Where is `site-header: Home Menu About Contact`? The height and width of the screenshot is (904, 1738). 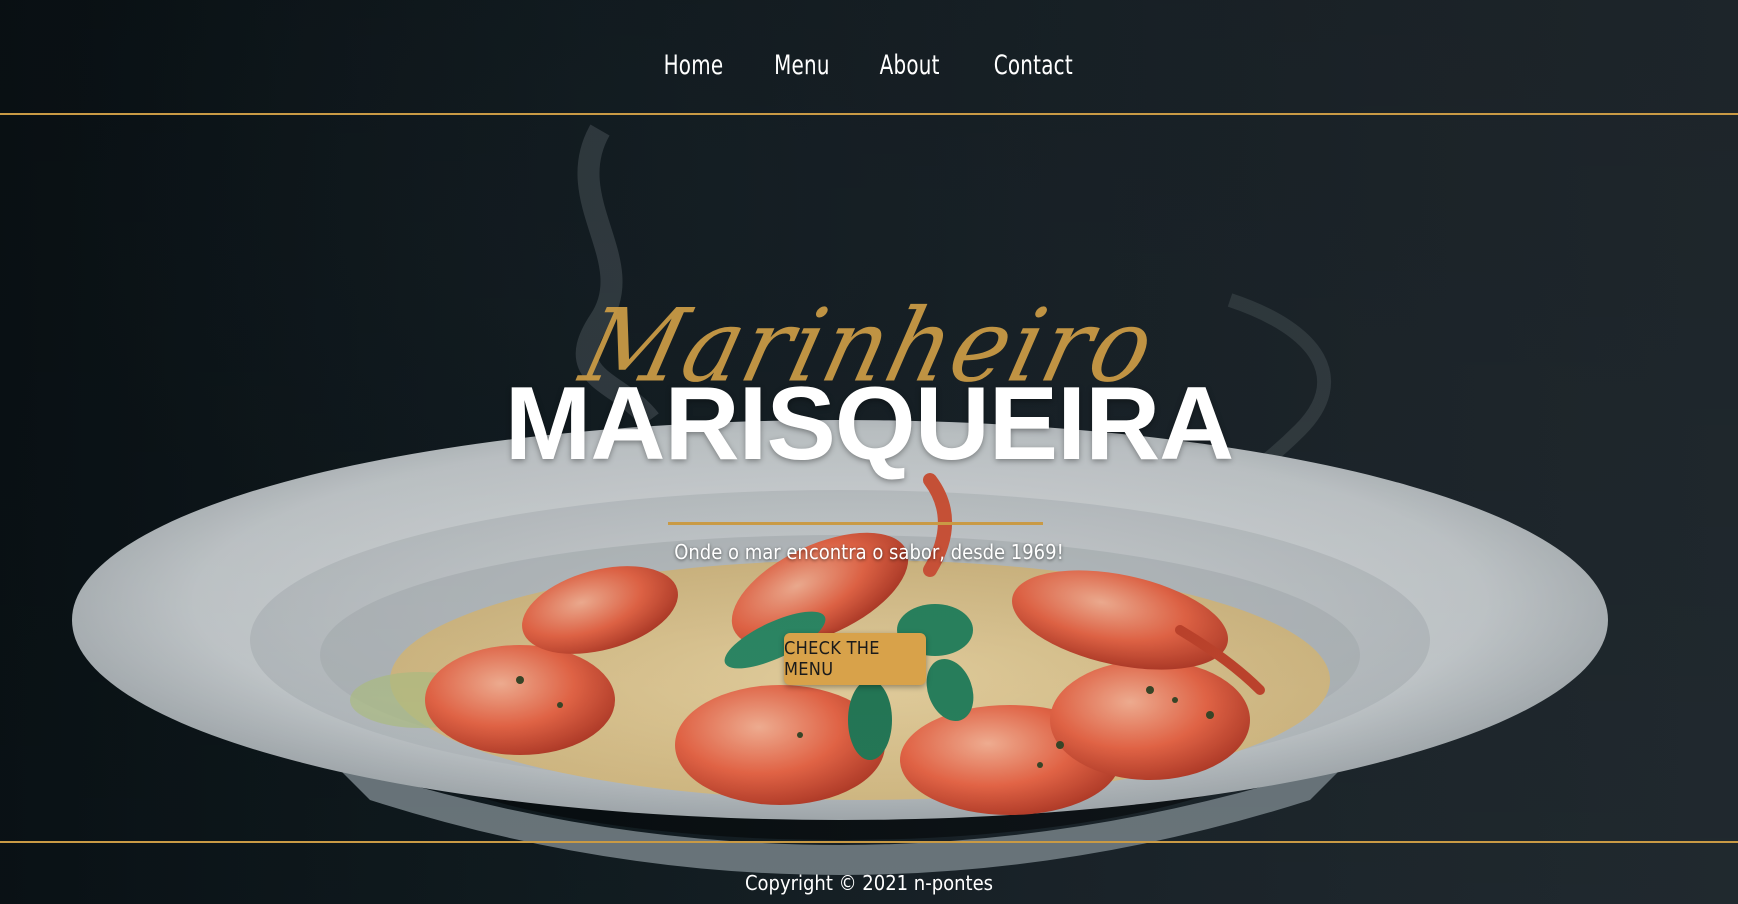 site-header: Home Menu About Contact is located at coordinates (869, 57).